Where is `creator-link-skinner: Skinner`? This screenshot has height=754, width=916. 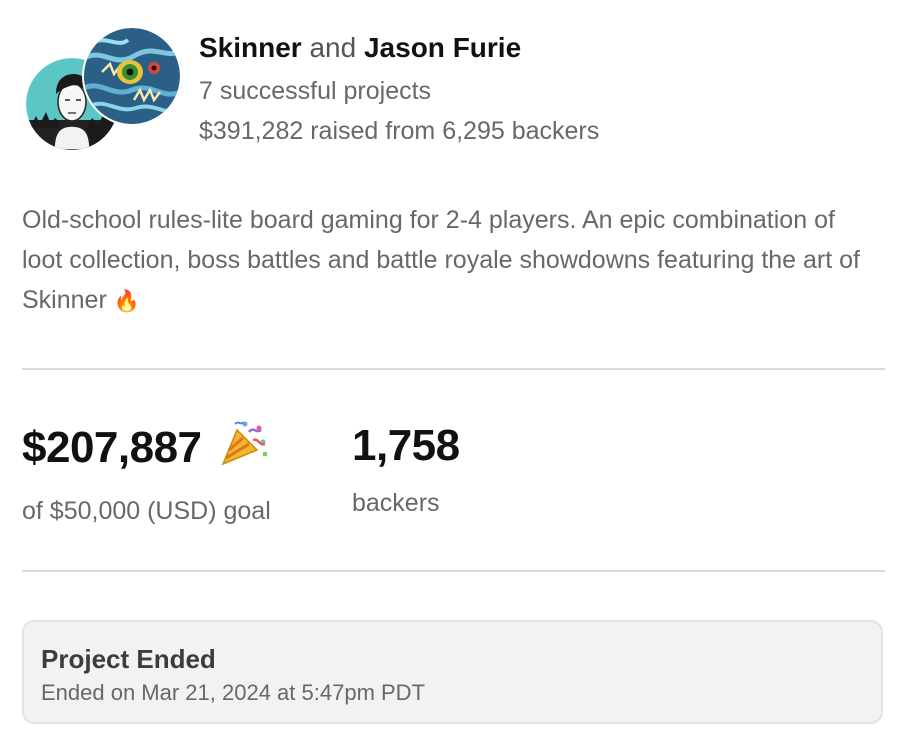
creator-link-skinner: Skinner is located at coordinates (250, 47).